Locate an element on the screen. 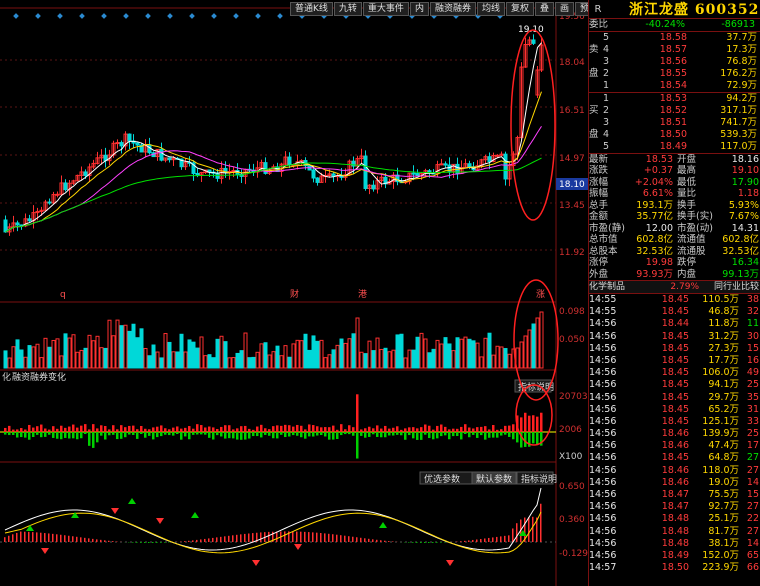 The image size is (760, 586). order-price: 18.49 is located at coordinates (673, 146).